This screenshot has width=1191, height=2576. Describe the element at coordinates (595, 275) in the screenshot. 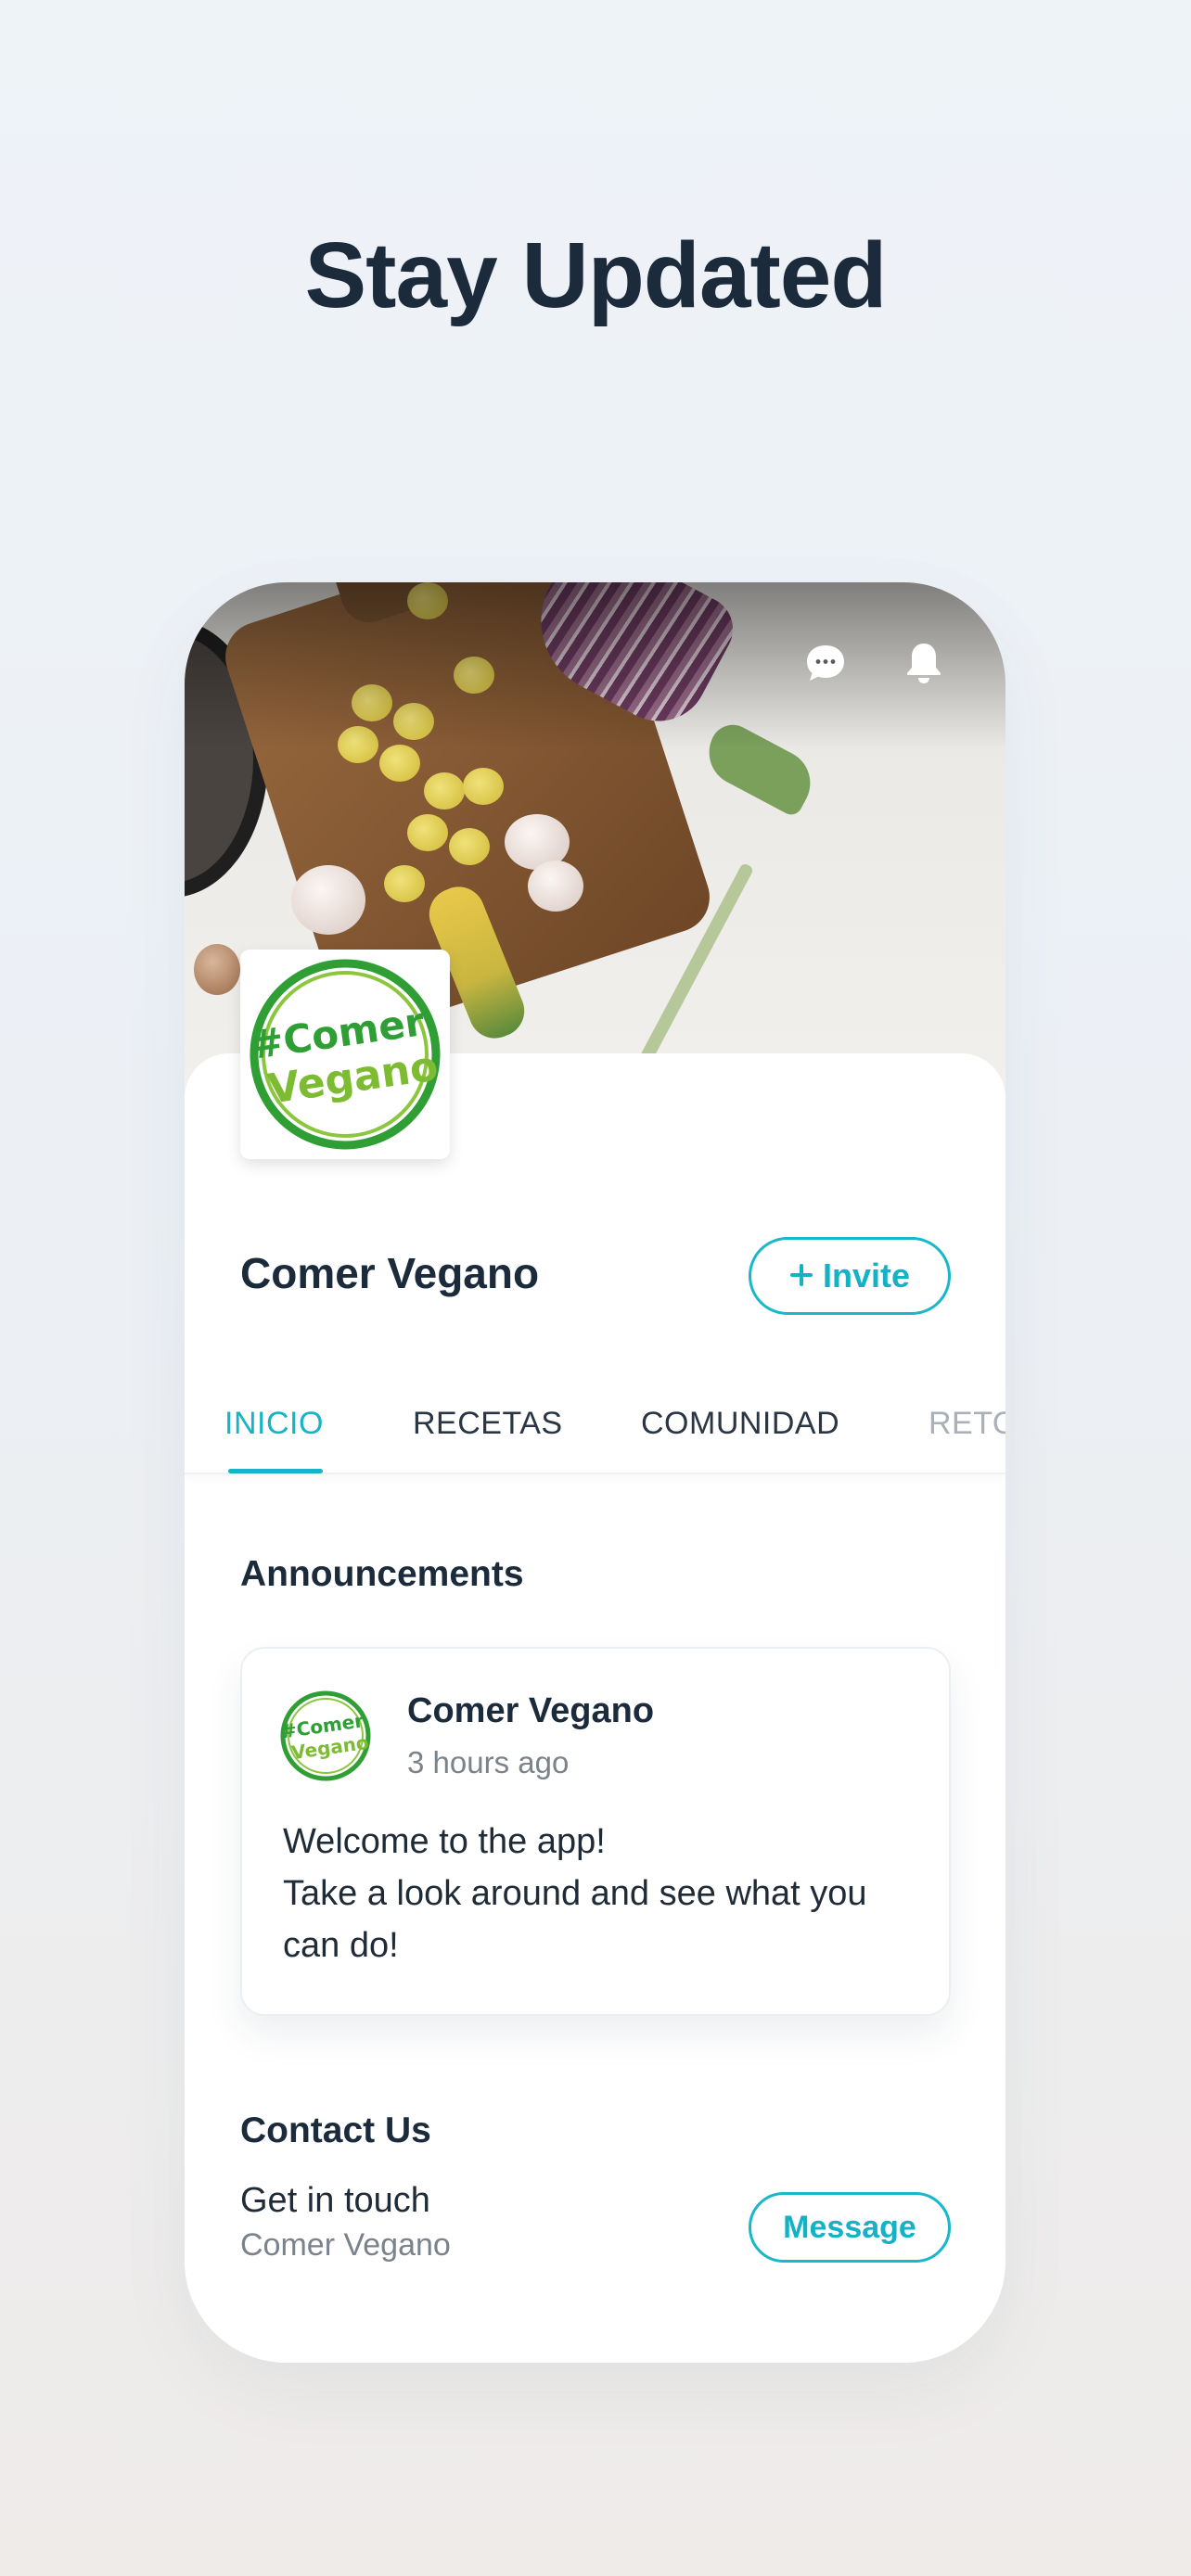

I see `page-headline: Stay Updated` at that location.